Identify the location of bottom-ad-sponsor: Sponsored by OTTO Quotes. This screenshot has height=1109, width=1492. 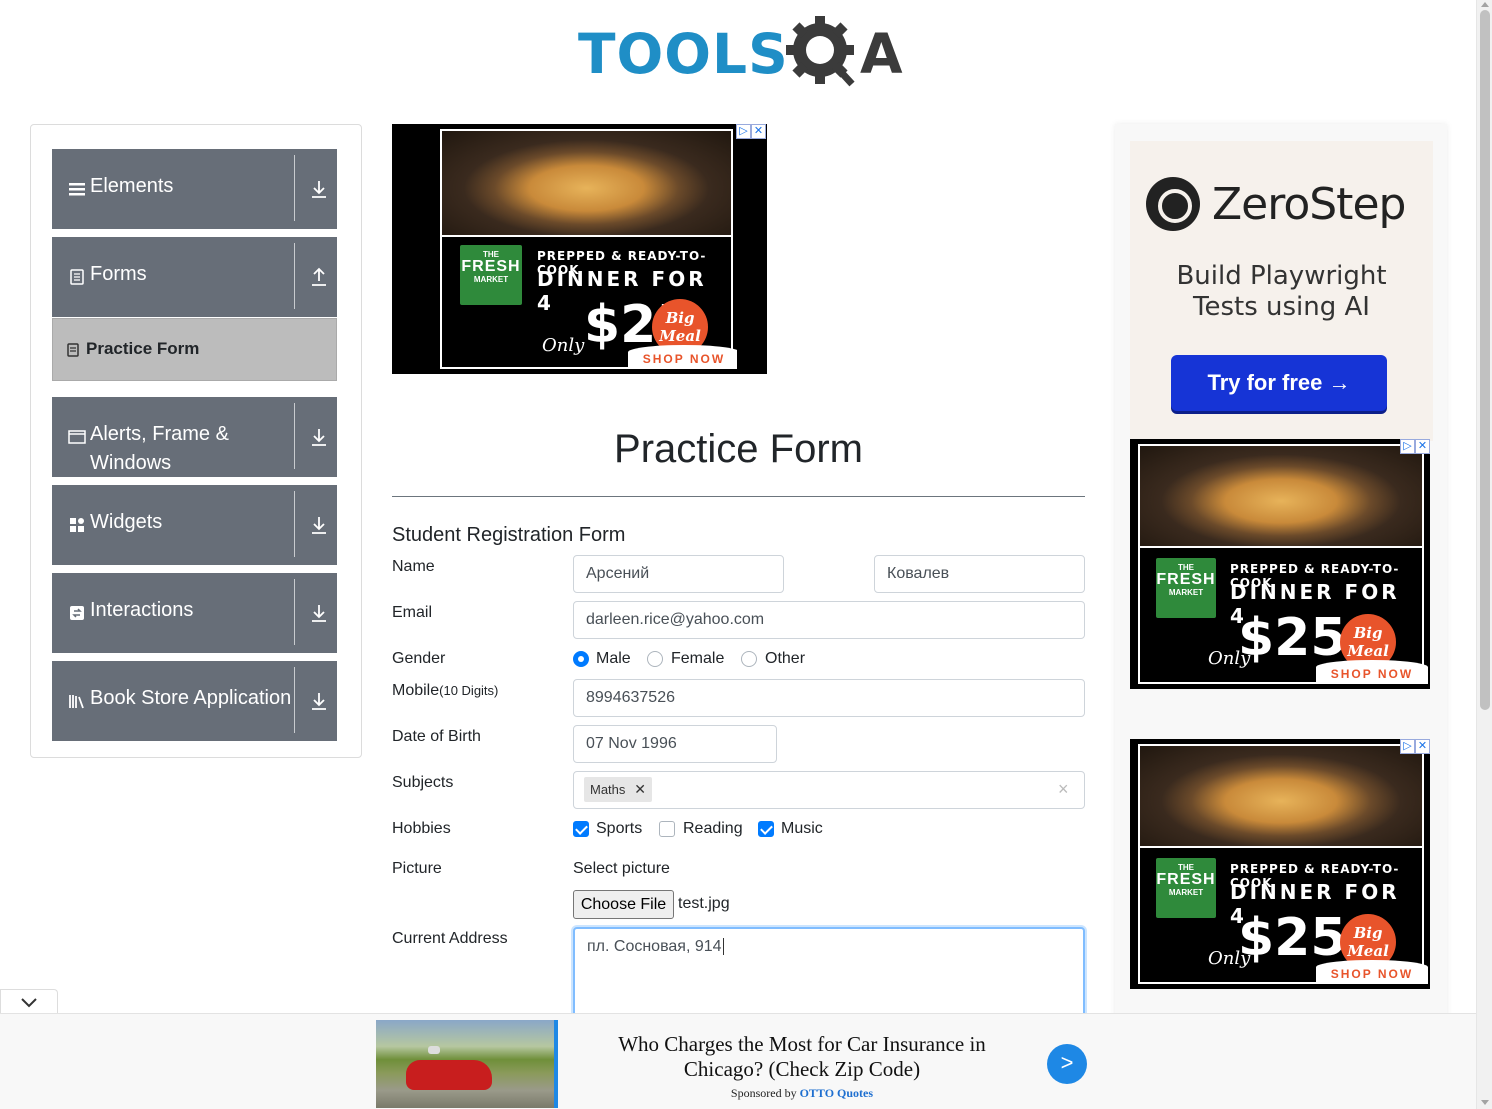
(802, 1093).